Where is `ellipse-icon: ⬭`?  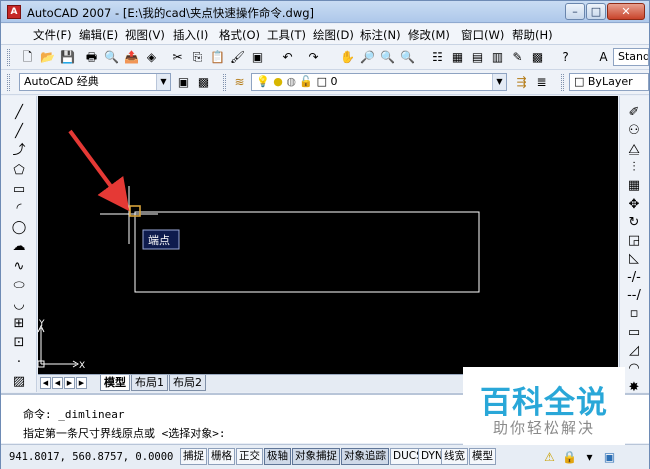
ellipse-icon: ⬭ is located at coordinates (19, 286).